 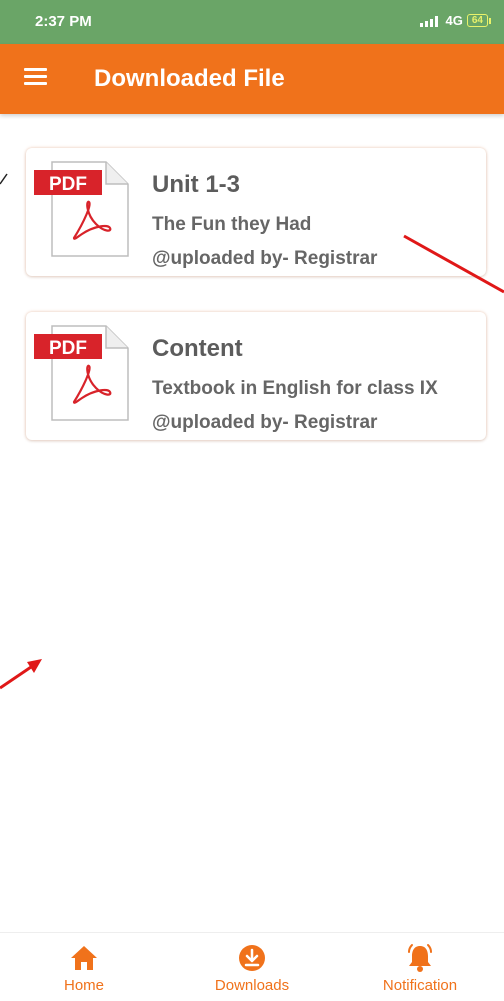 I want to click on nav-downloads: Downloads, so click(x=252, y=967).